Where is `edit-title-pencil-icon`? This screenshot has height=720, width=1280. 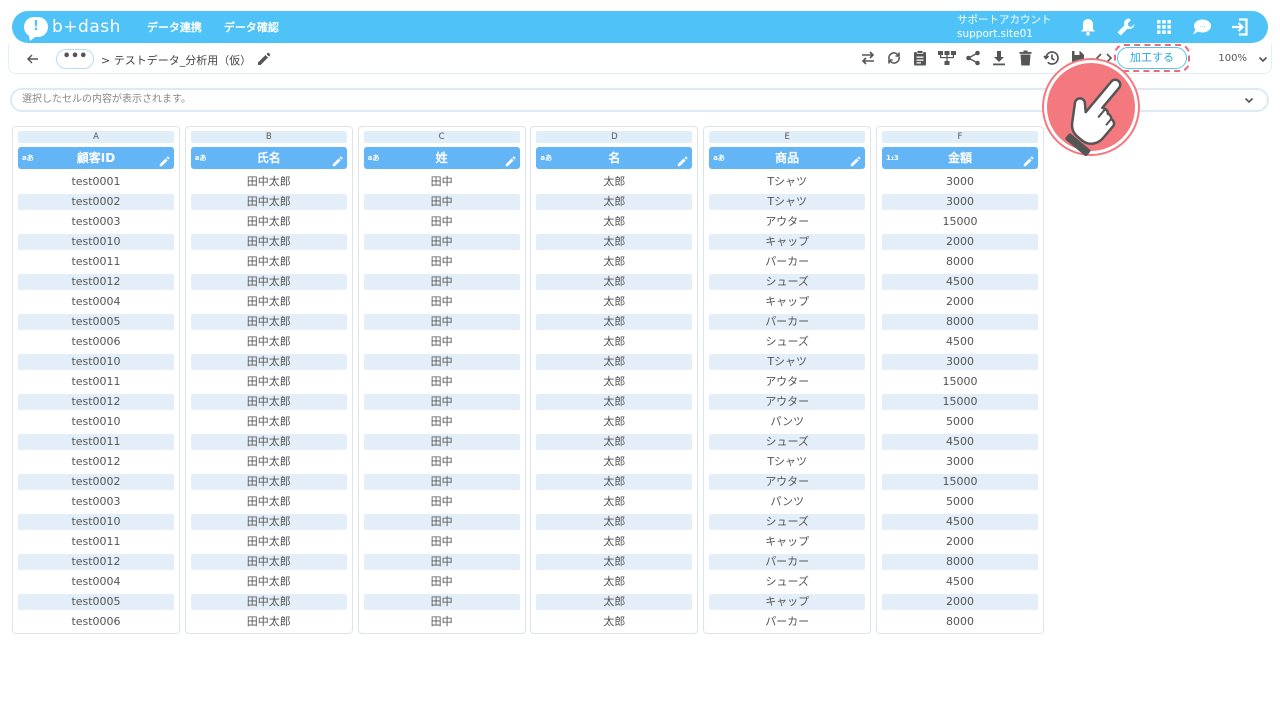 edit-title-pencil-icon is located at coordinates (265, 59).